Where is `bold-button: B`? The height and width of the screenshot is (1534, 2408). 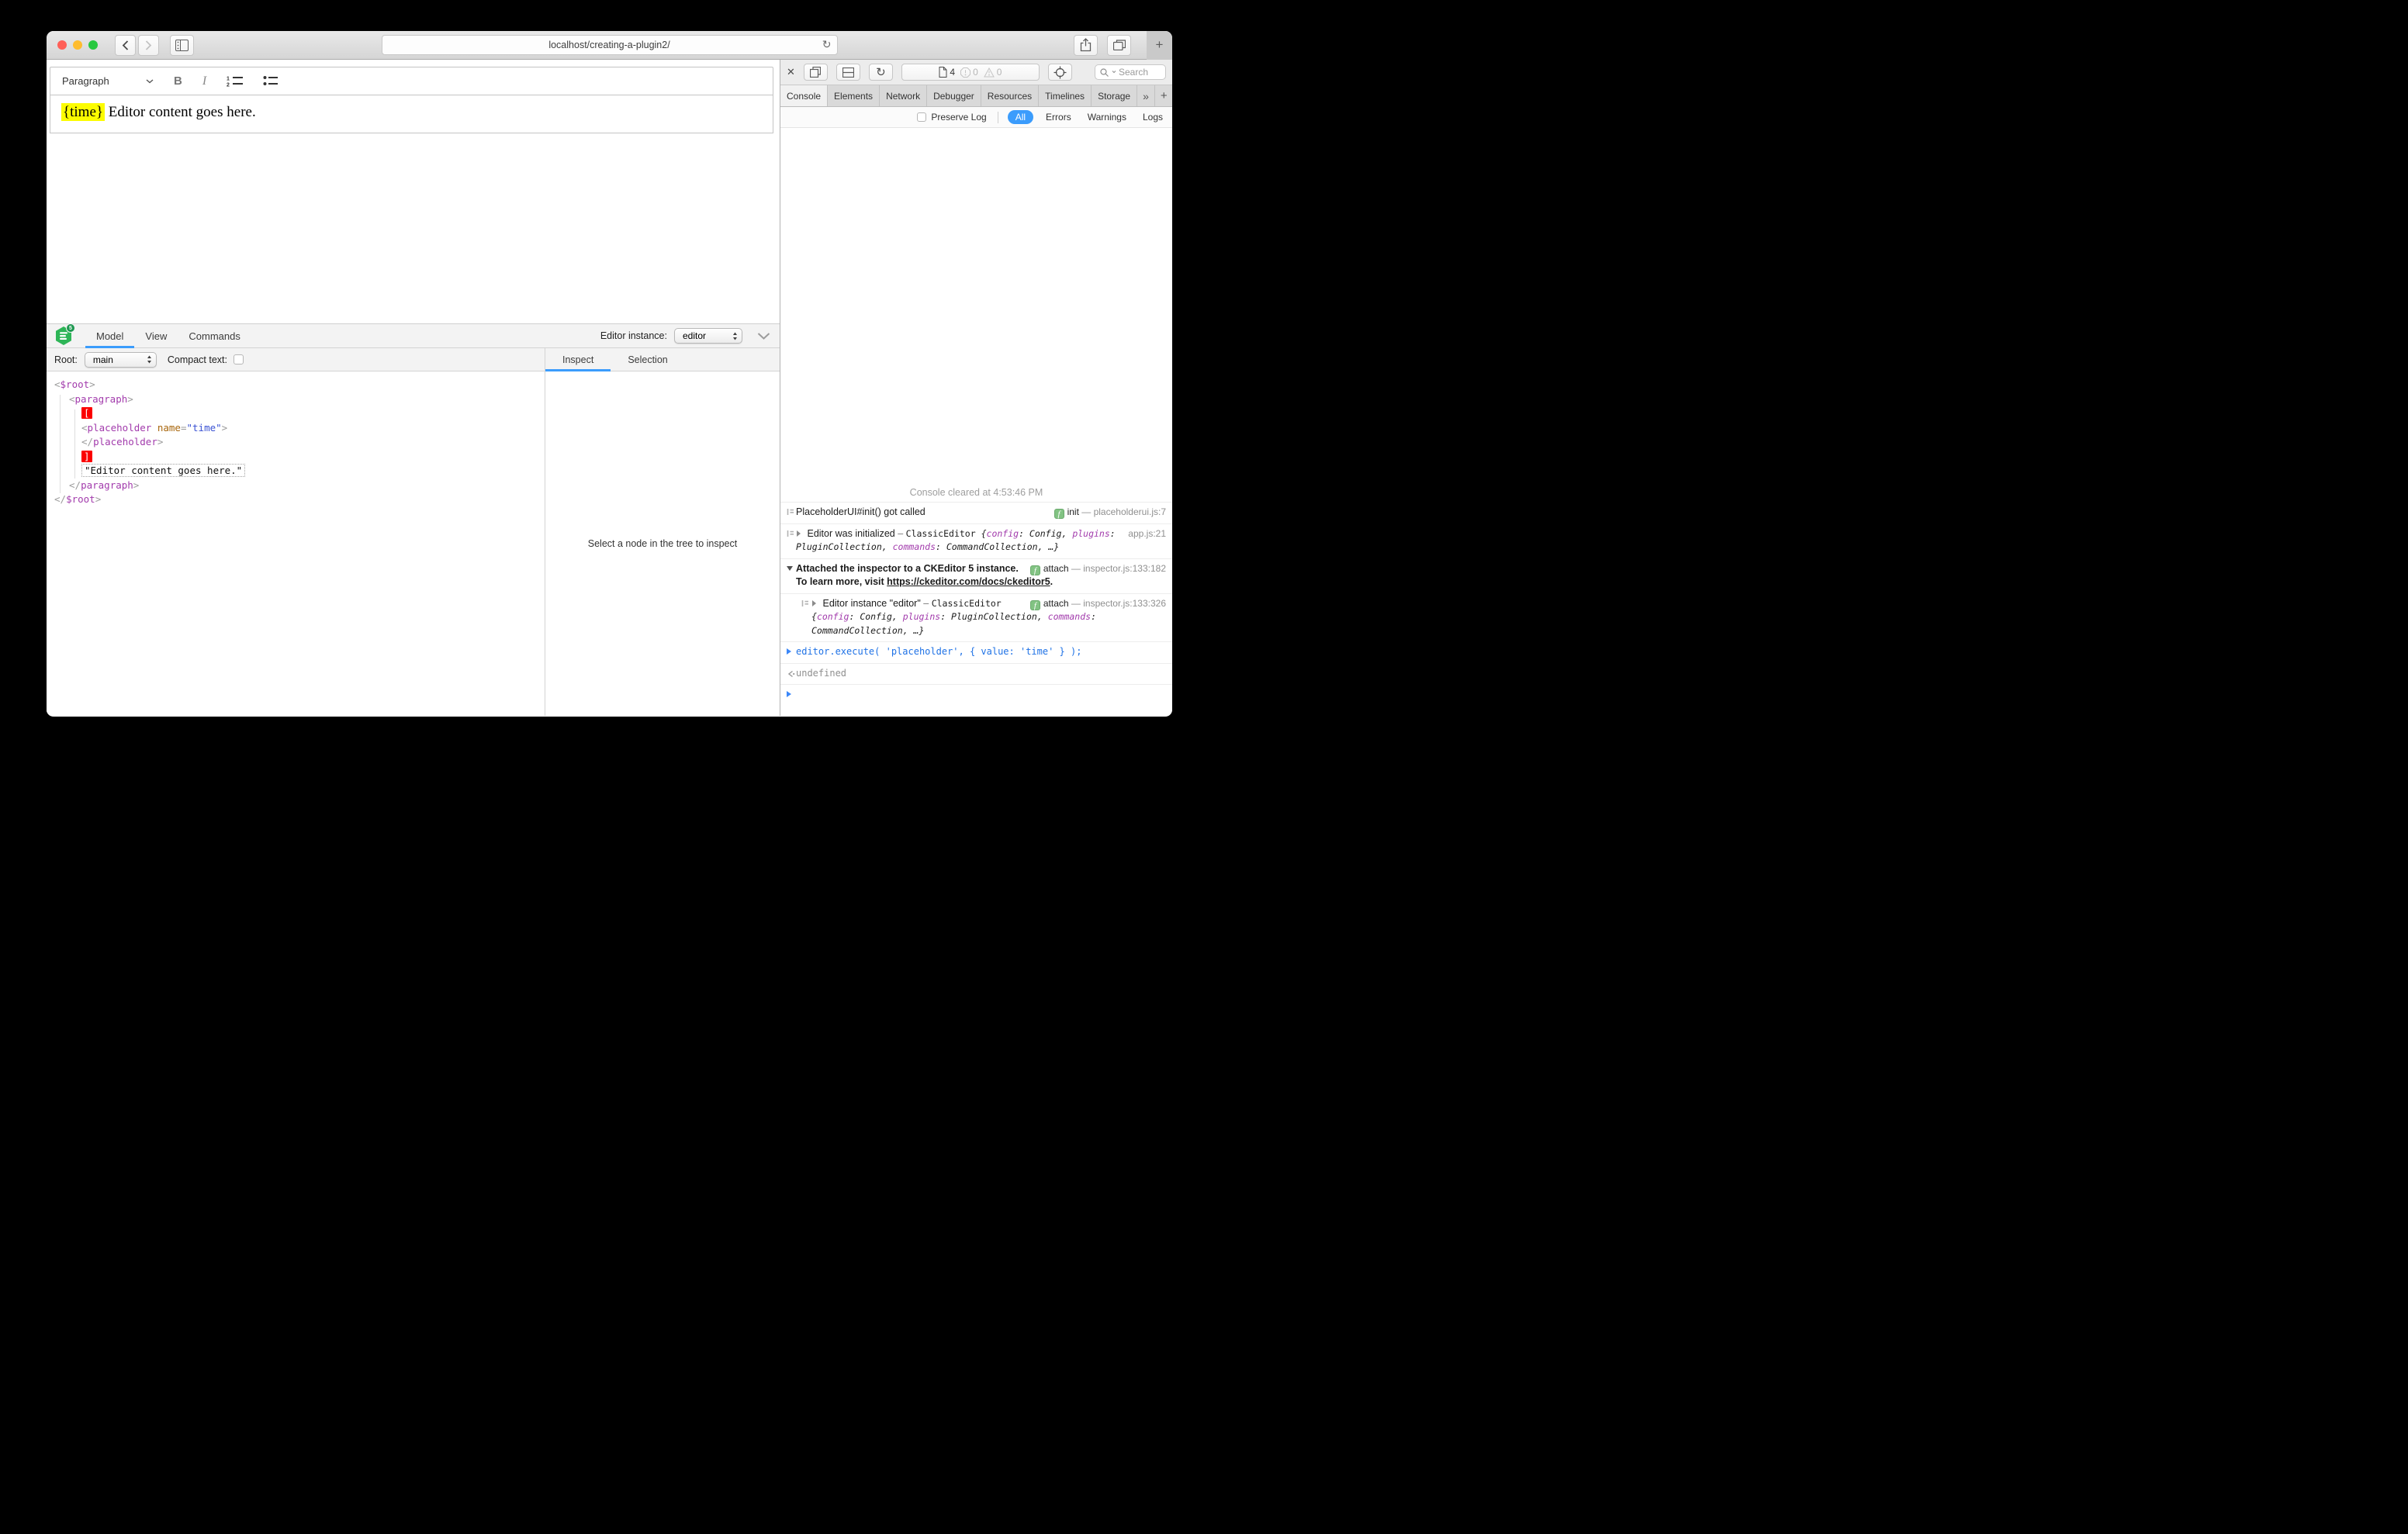 bold-button: B is located at coordinates (178, 81).